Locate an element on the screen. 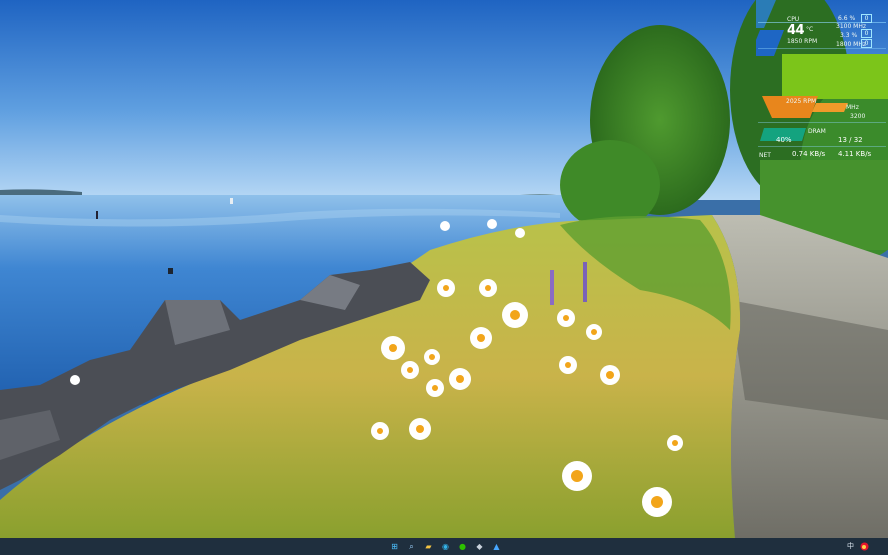 Image resolution: width=888 pixels, height=555 pixels. gpu-load: 3.3 % is located at coordinates (849, 35).